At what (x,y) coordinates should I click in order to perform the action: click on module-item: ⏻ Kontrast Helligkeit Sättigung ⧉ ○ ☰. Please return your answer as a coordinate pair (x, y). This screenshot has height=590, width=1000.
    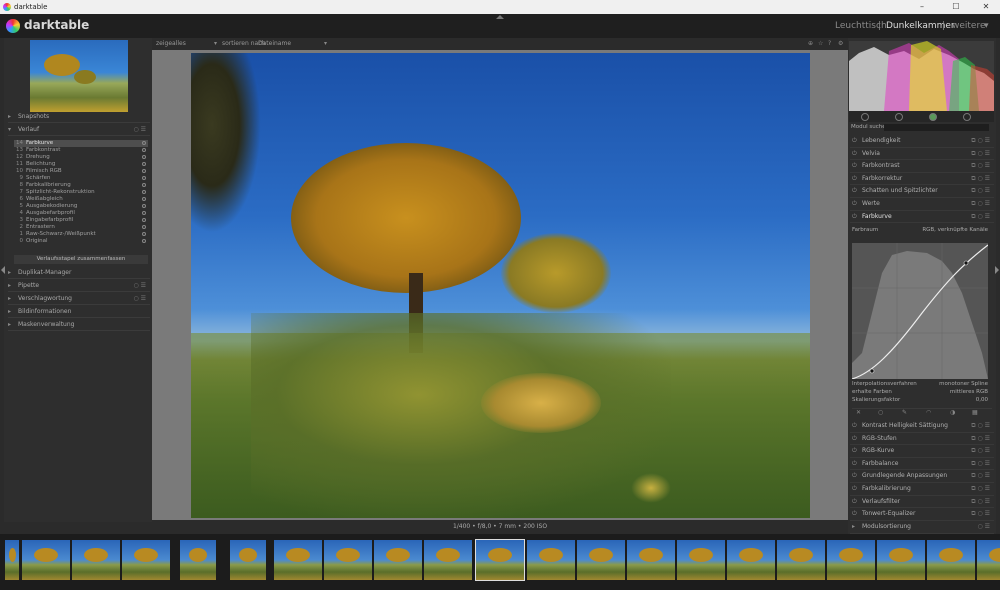
    Looking at the image, I should click on (922, 426).